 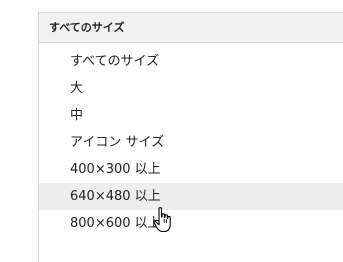 I want to click on size-option-medium: 中, so click(x=191, y=115).